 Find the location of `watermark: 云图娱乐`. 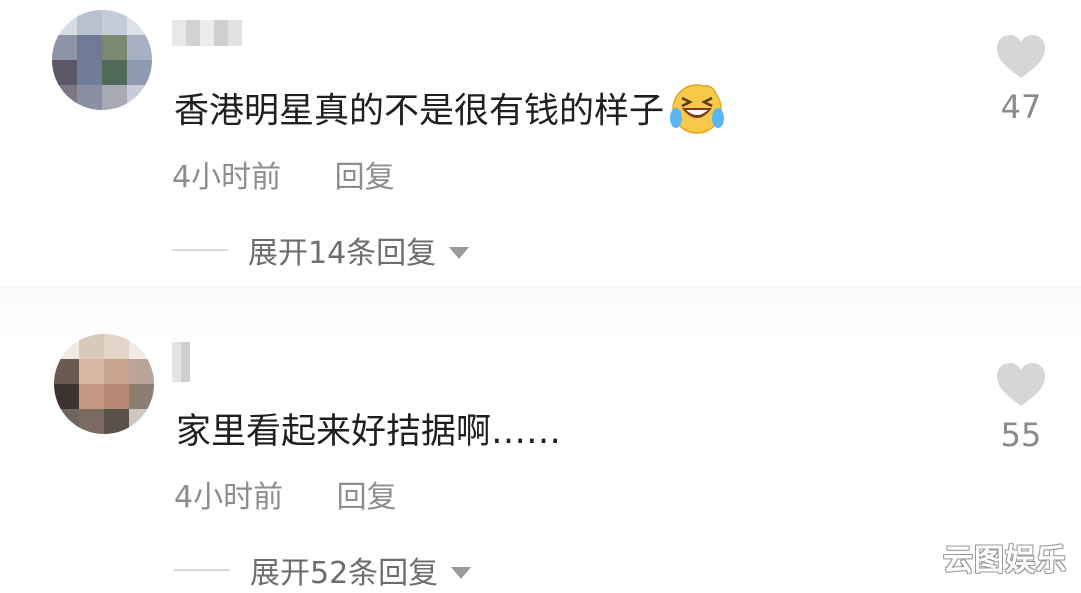

watermark: 云图娱乐 is located at coordinates (1005, 560).